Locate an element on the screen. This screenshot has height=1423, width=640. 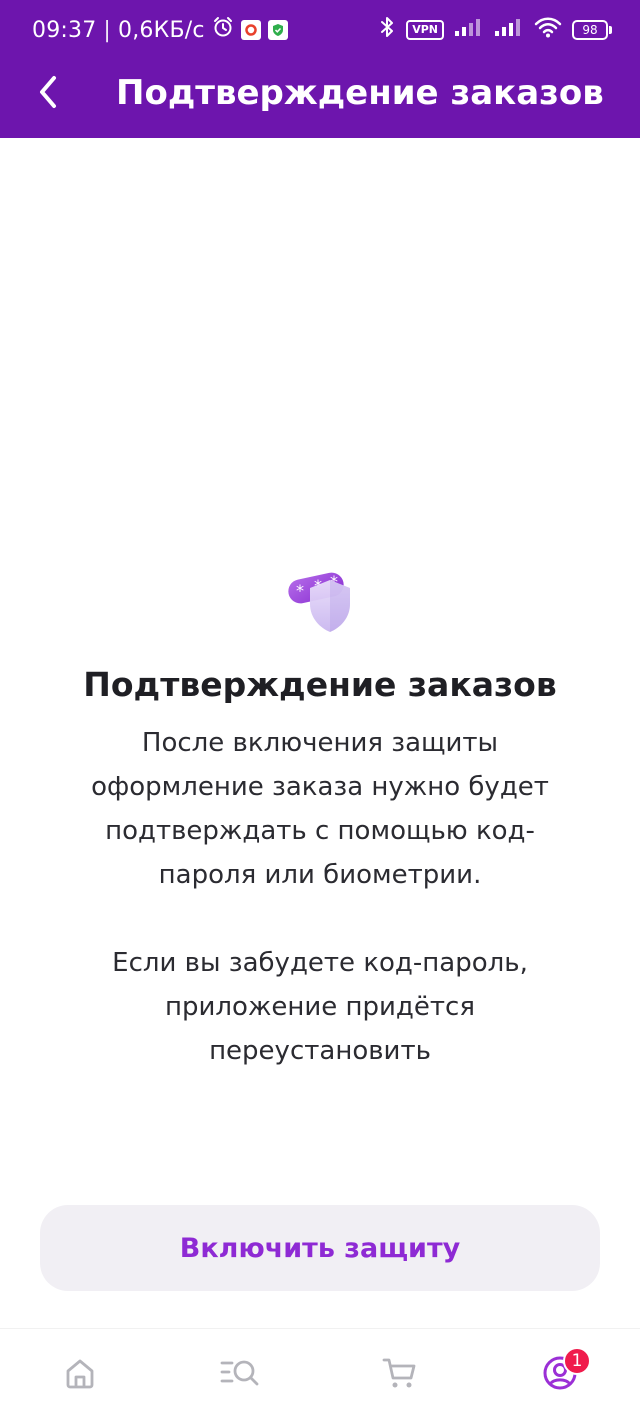
network-speed: 0,6КБ/с is located at coordinates (161, 30).